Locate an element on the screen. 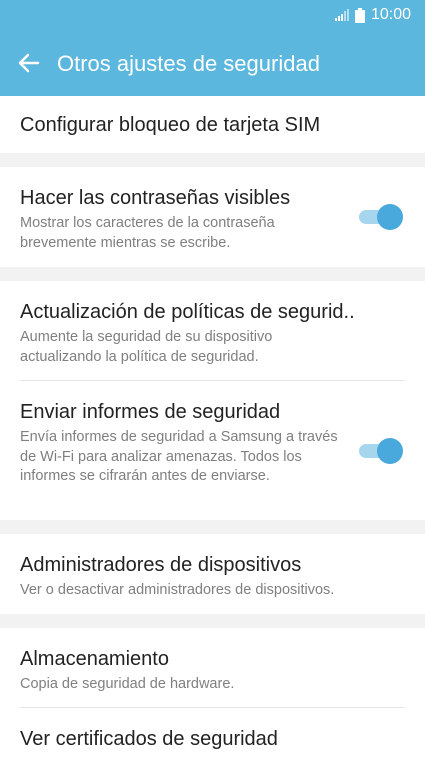 This screenshot has height=768, width=425. item-title: Configurar bloqueo de tarjeta SIM is located at coordinates (170, 125).